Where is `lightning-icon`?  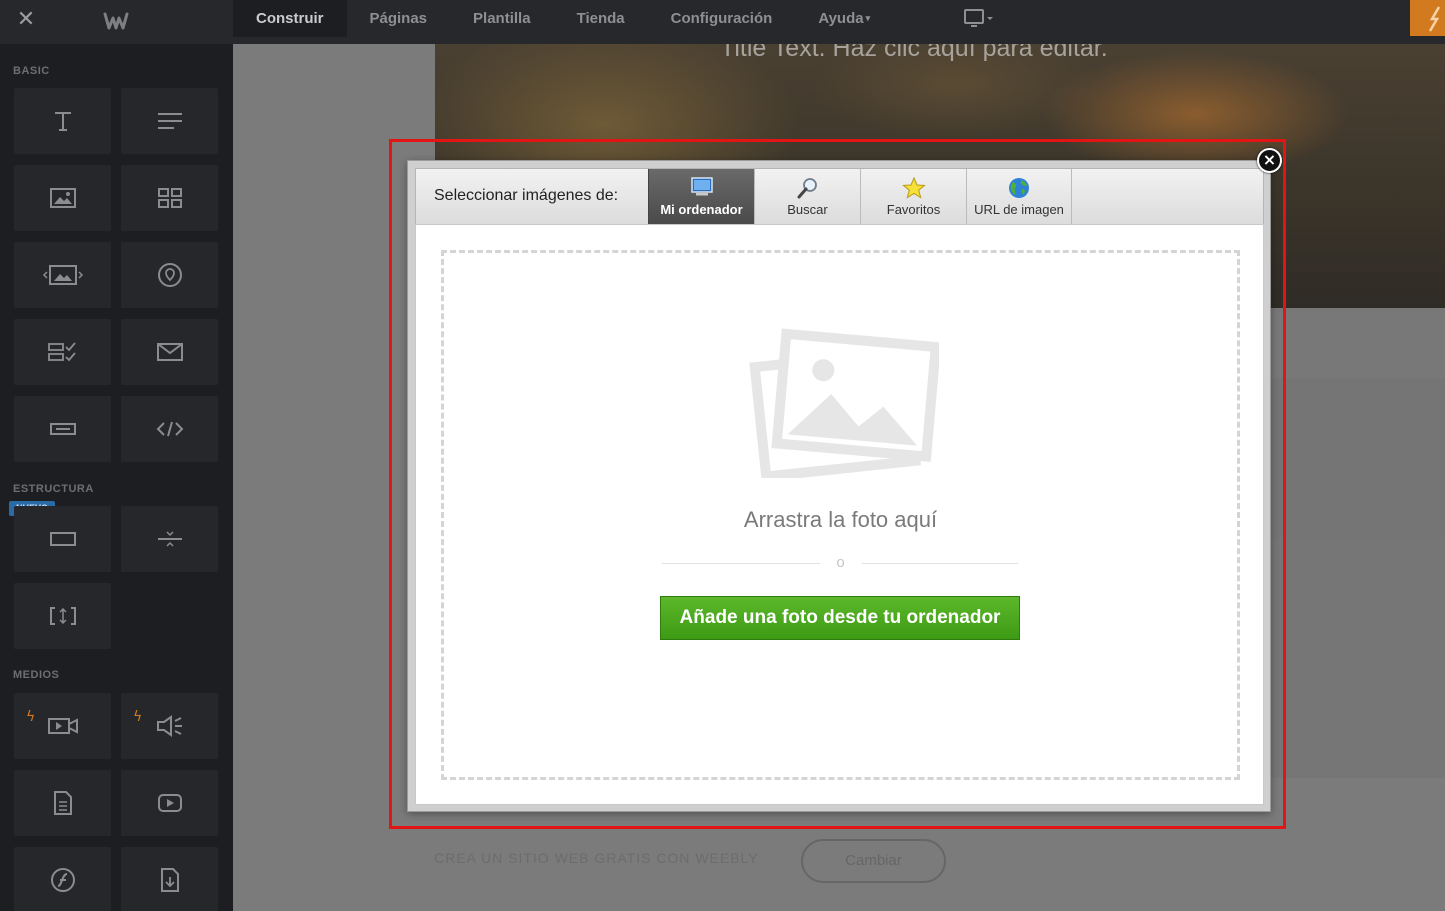 lightning-icon is located at coordinates (1434, 19).